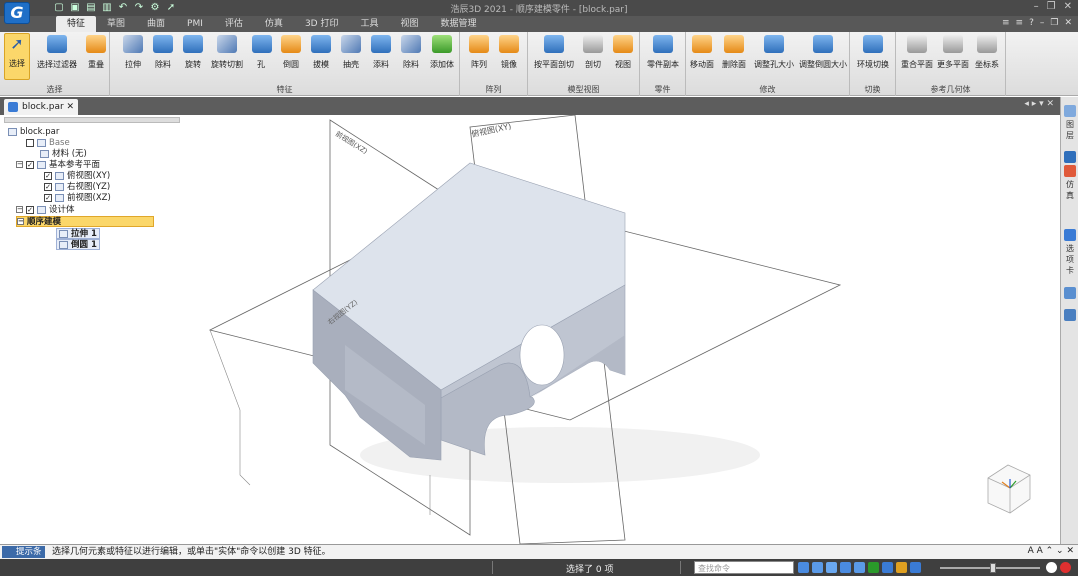 The image size is (1078, 576). What do you see at coordinates (78, 244) in the screenshot?
I see `tree-node-feature-round: 倒圆 1` at bounding box center [78, 244].